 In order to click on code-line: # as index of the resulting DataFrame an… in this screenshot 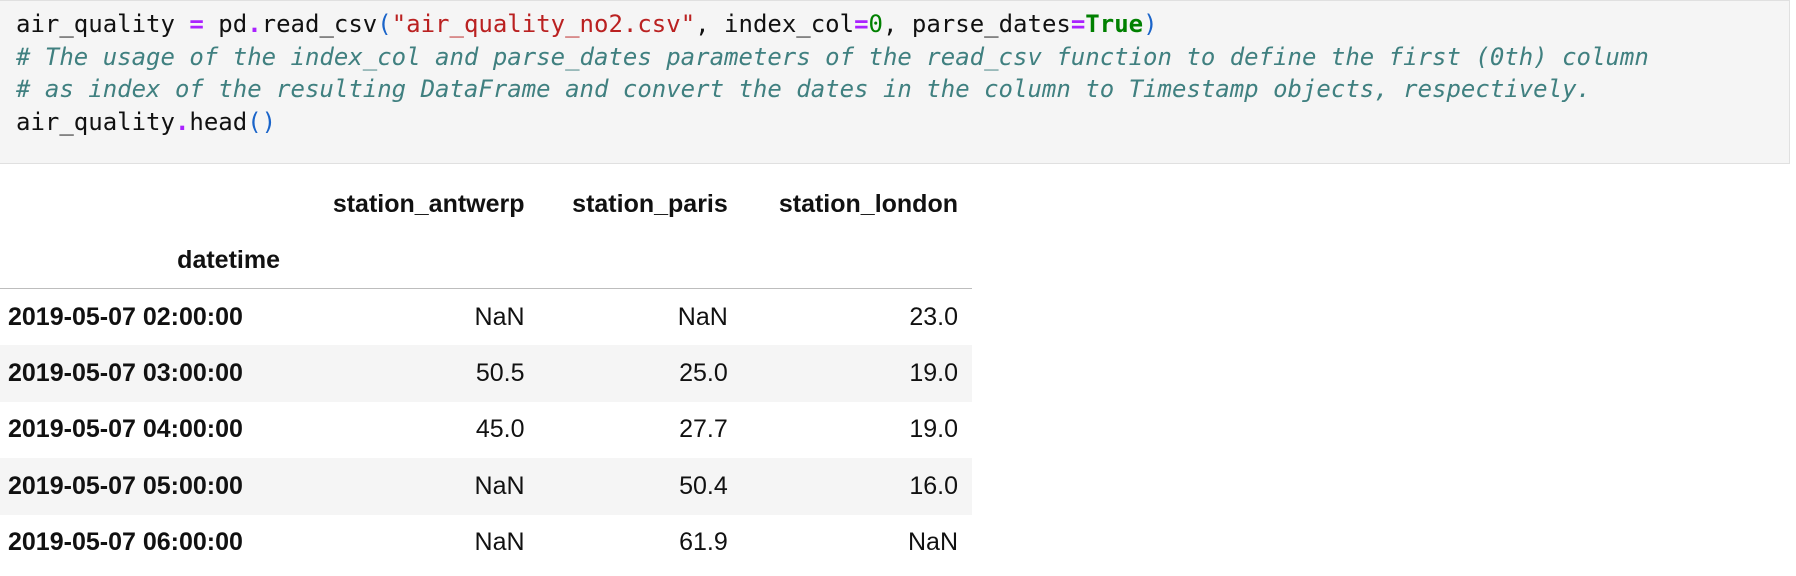, I will do `click(832, 89)`.